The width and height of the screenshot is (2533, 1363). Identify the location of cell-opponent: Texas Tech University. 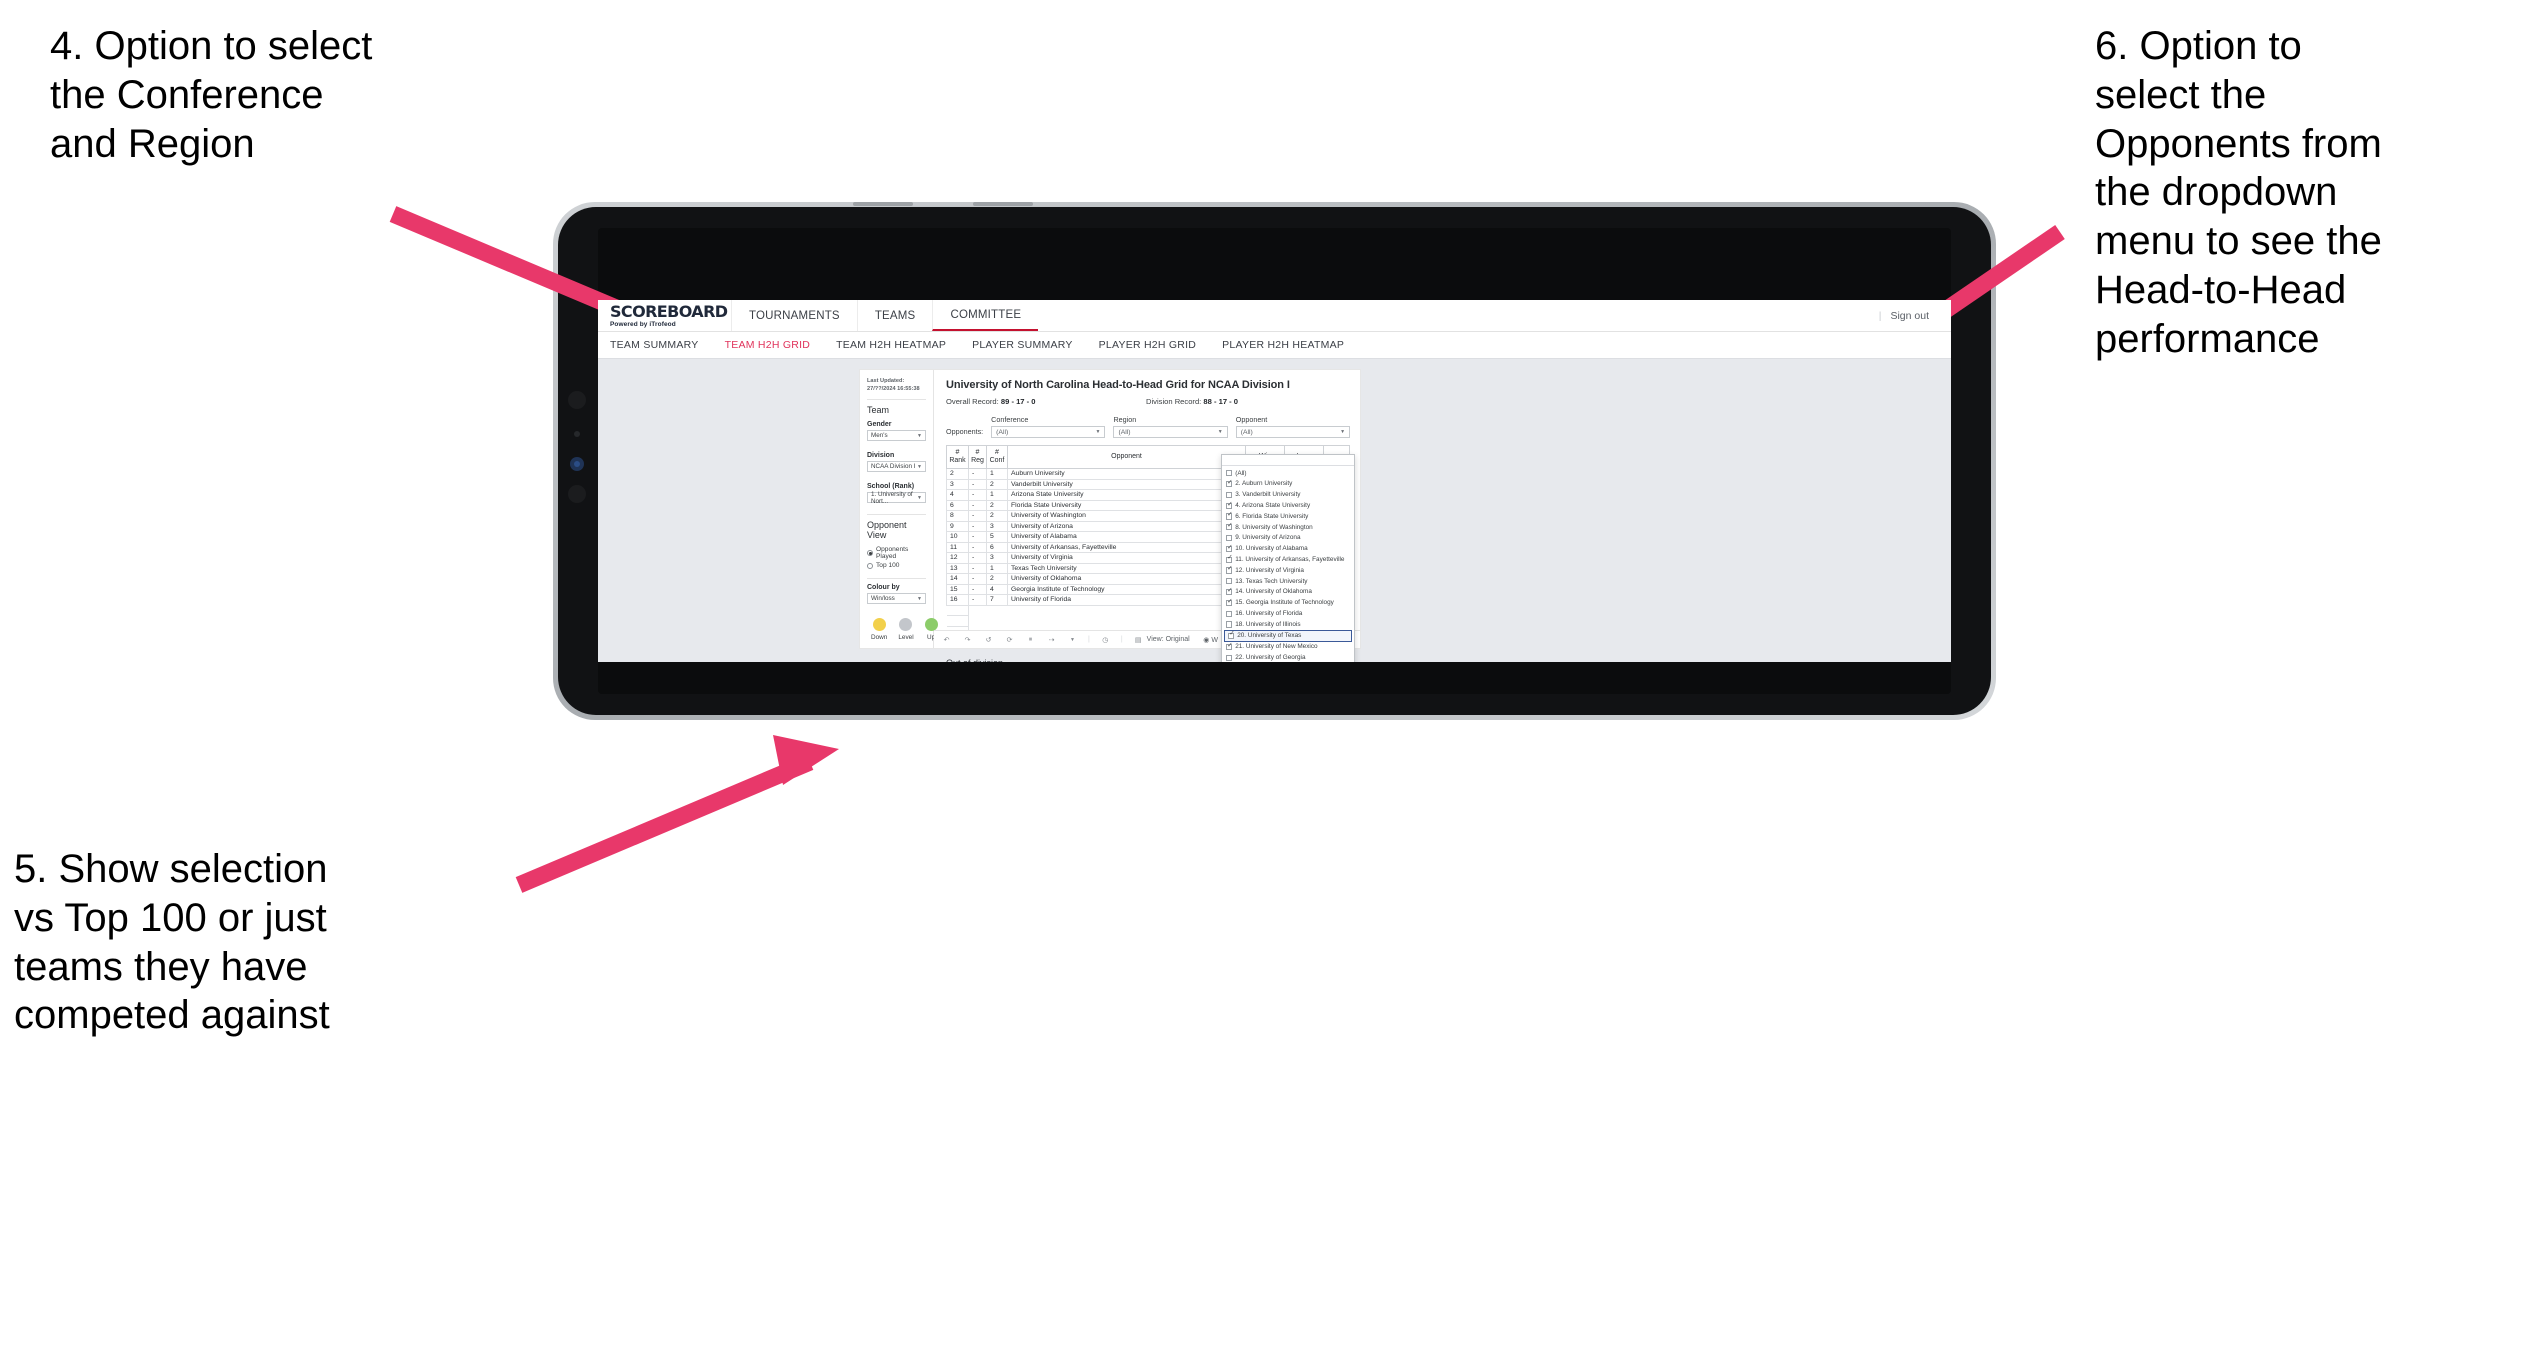
(1126, 568).